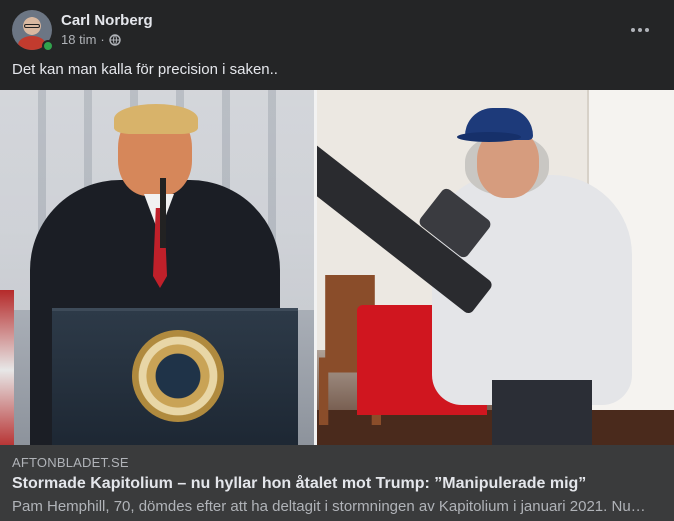 The width and height of the screenshot is (674, 521). I want to click on photo-flag, so click(7, 367).